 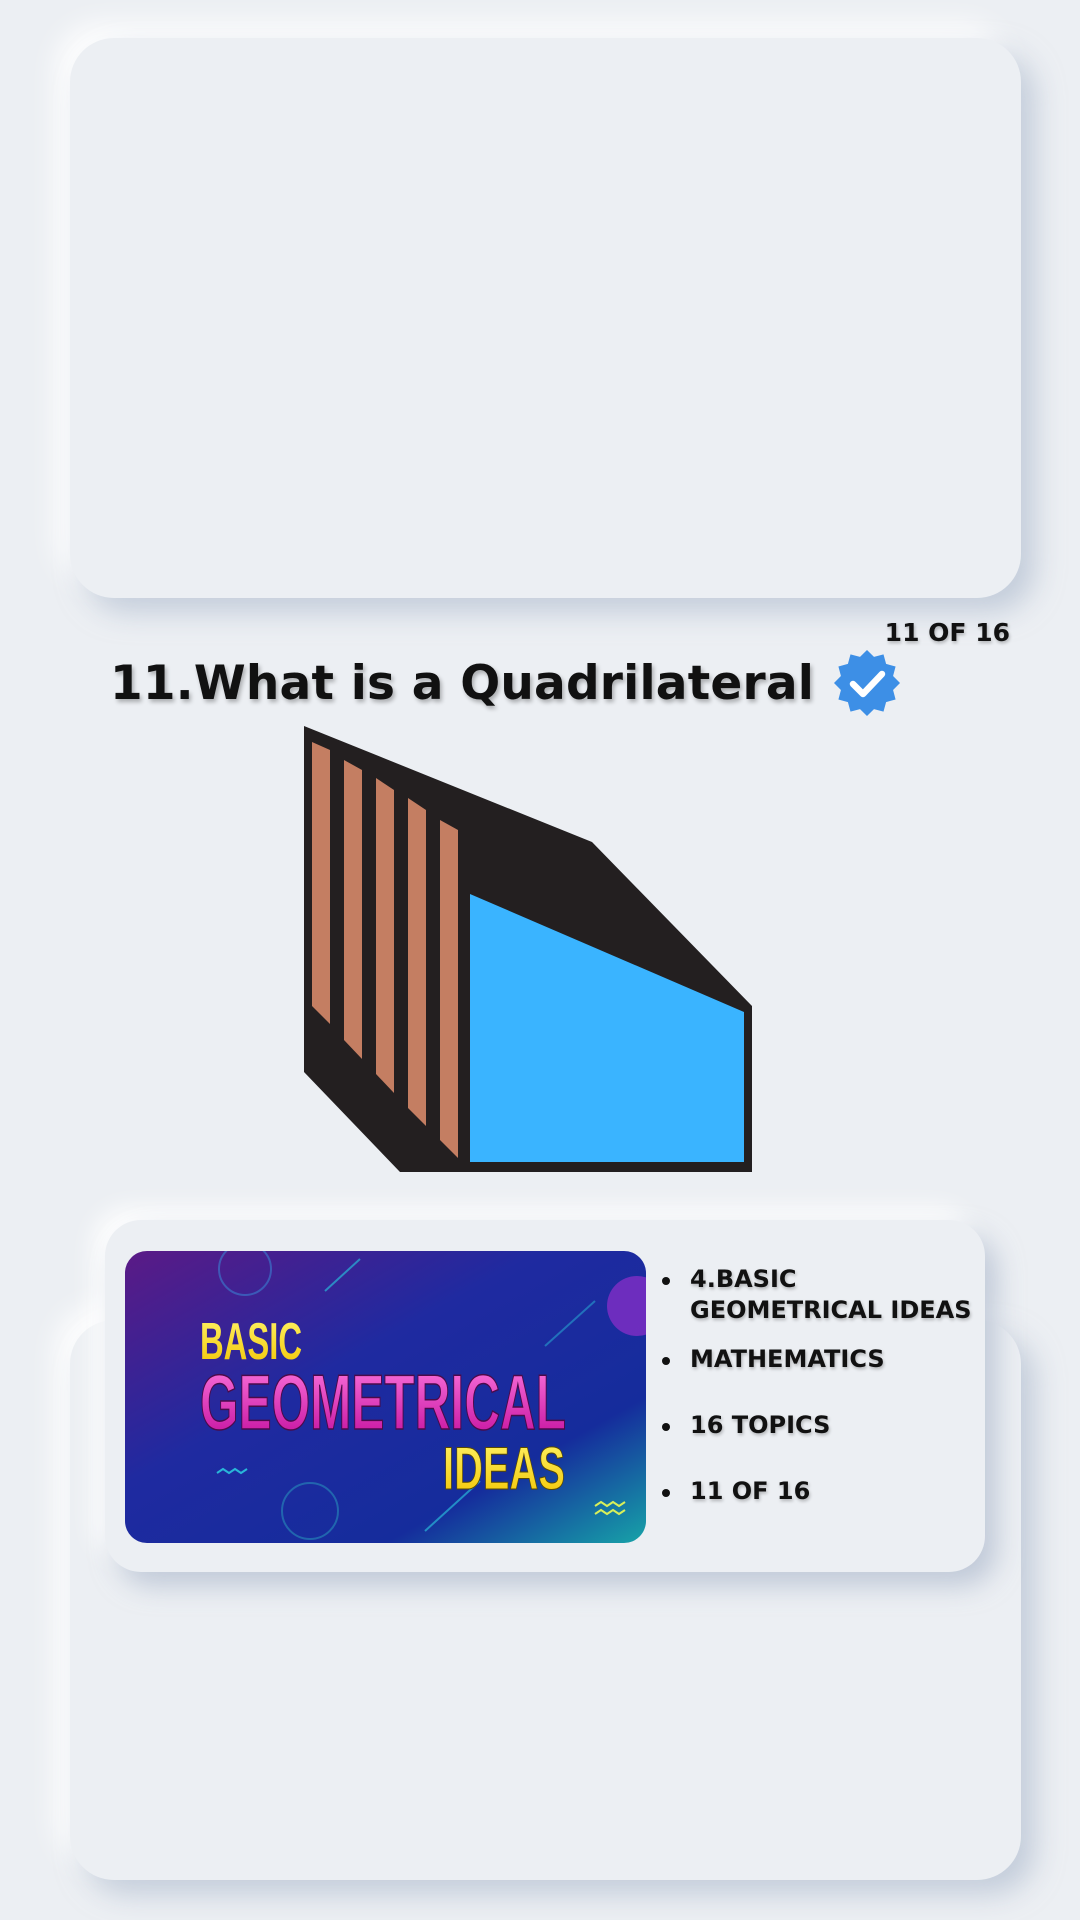 What do you see at coordinates (816, 1491) in the screenshot?
I see `course-progress: 11 OF 16` at bounding box center [816, 1491].